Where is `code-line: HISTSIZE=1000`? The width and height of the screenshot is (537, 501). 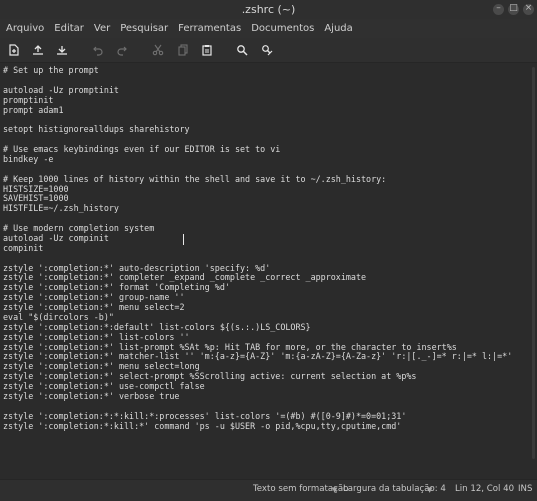 code-line: HISTSIZE=1000 is located at coordinates (36, 188).